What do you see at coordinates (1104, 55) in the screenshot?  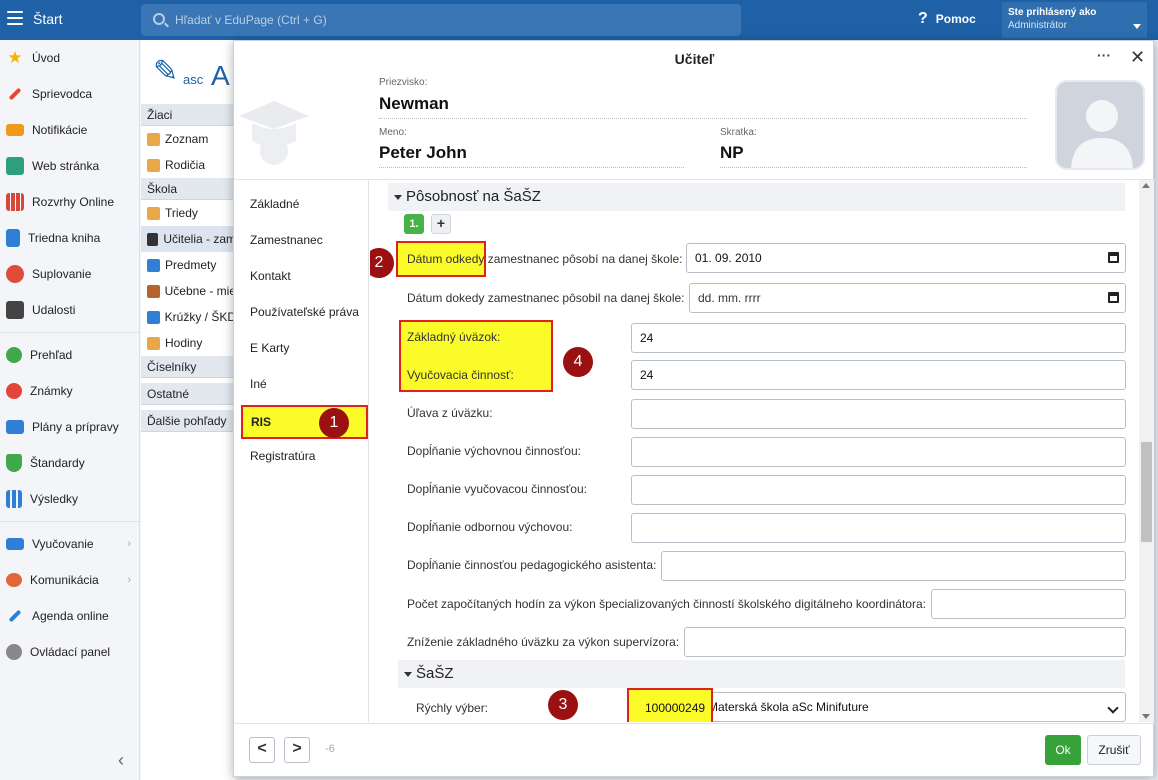 I see `more-options-icon: ···` at bounding box center [1104, 55].